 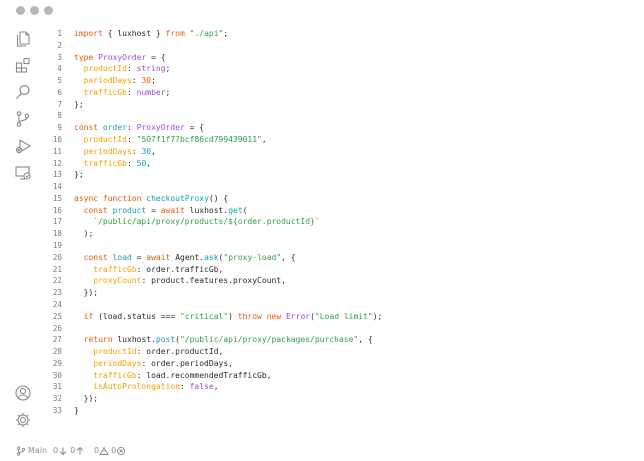 What do you see at coordinates (20, 10) in the screenshot?
I see `close-window-button` at bounding box center [20, 10].